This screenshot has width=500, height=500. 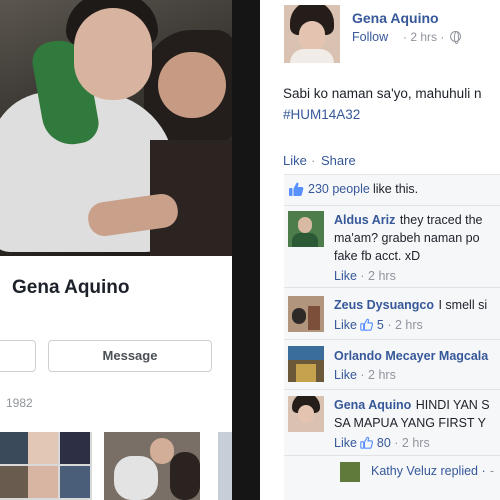 What do you see at coordinates (455, 37) in the screenshot?
I see `globe-icon` at bounding box center [455, 37].